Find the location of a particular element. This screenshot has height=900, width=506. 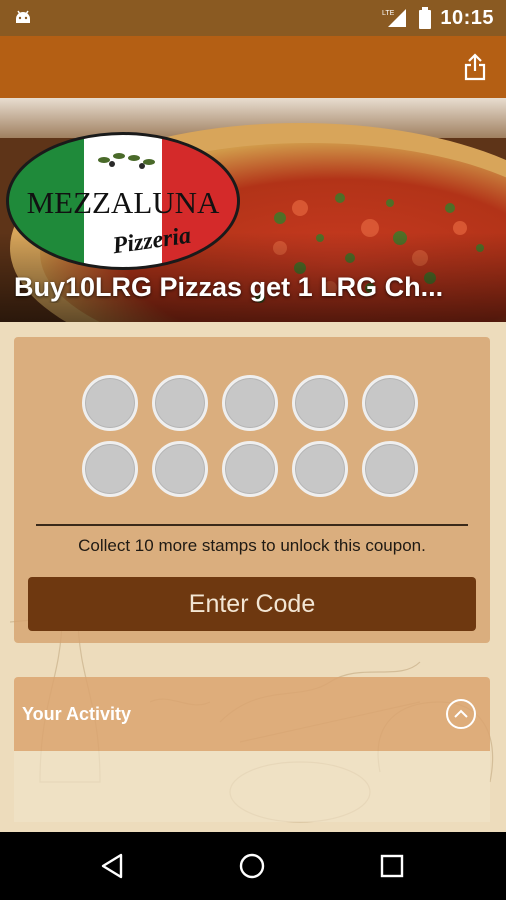

logo-main-text: MEZZALUNA is located at coordinates (123, 202).